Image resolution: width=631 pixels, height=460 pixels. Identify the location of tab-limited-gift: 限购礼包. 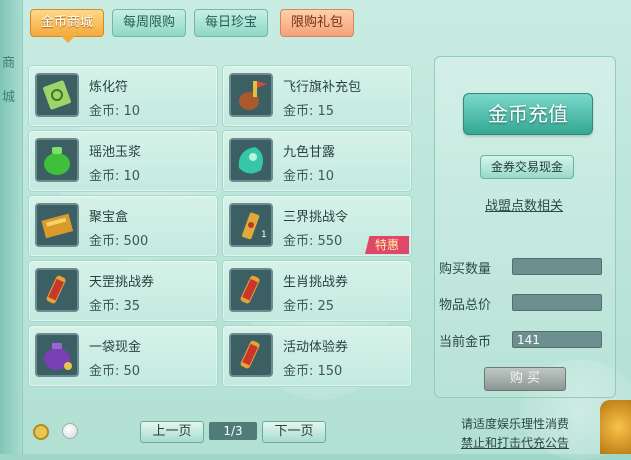
(317, 23).